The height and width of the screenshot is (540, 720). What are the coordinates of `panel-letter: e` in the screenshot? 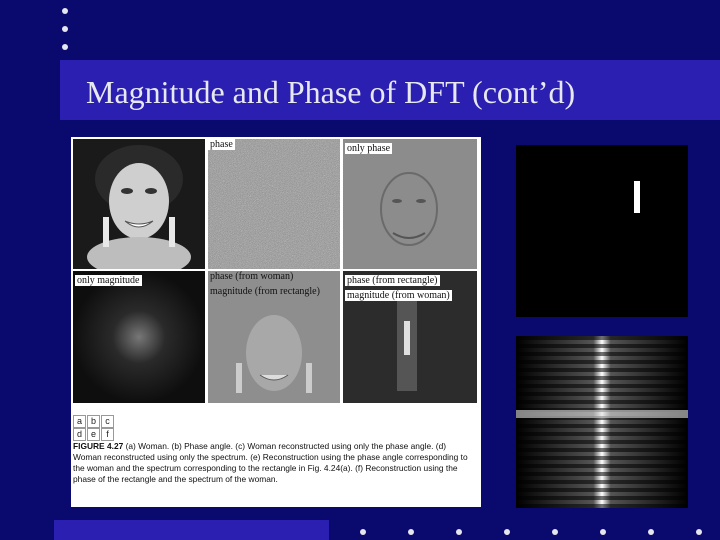 It's located at (93, 434).